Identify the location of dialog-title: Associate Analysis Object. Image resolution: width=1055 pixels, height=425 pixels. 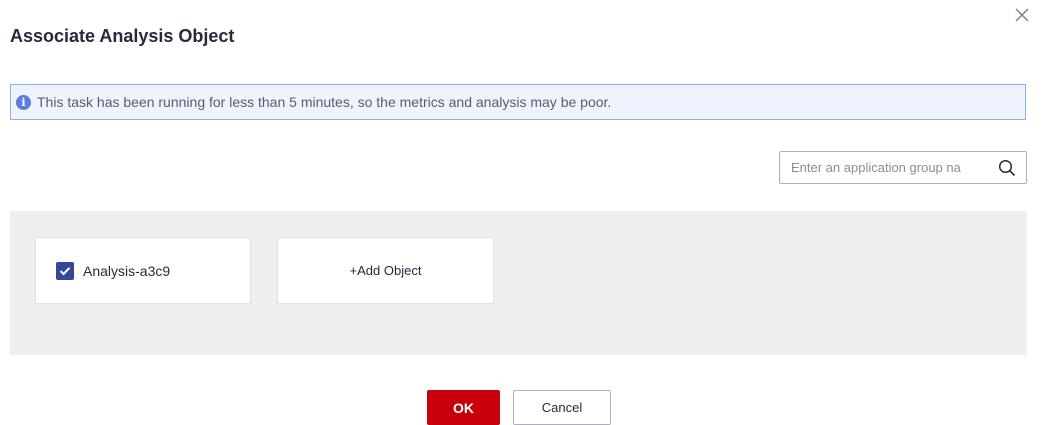
(122, 36).